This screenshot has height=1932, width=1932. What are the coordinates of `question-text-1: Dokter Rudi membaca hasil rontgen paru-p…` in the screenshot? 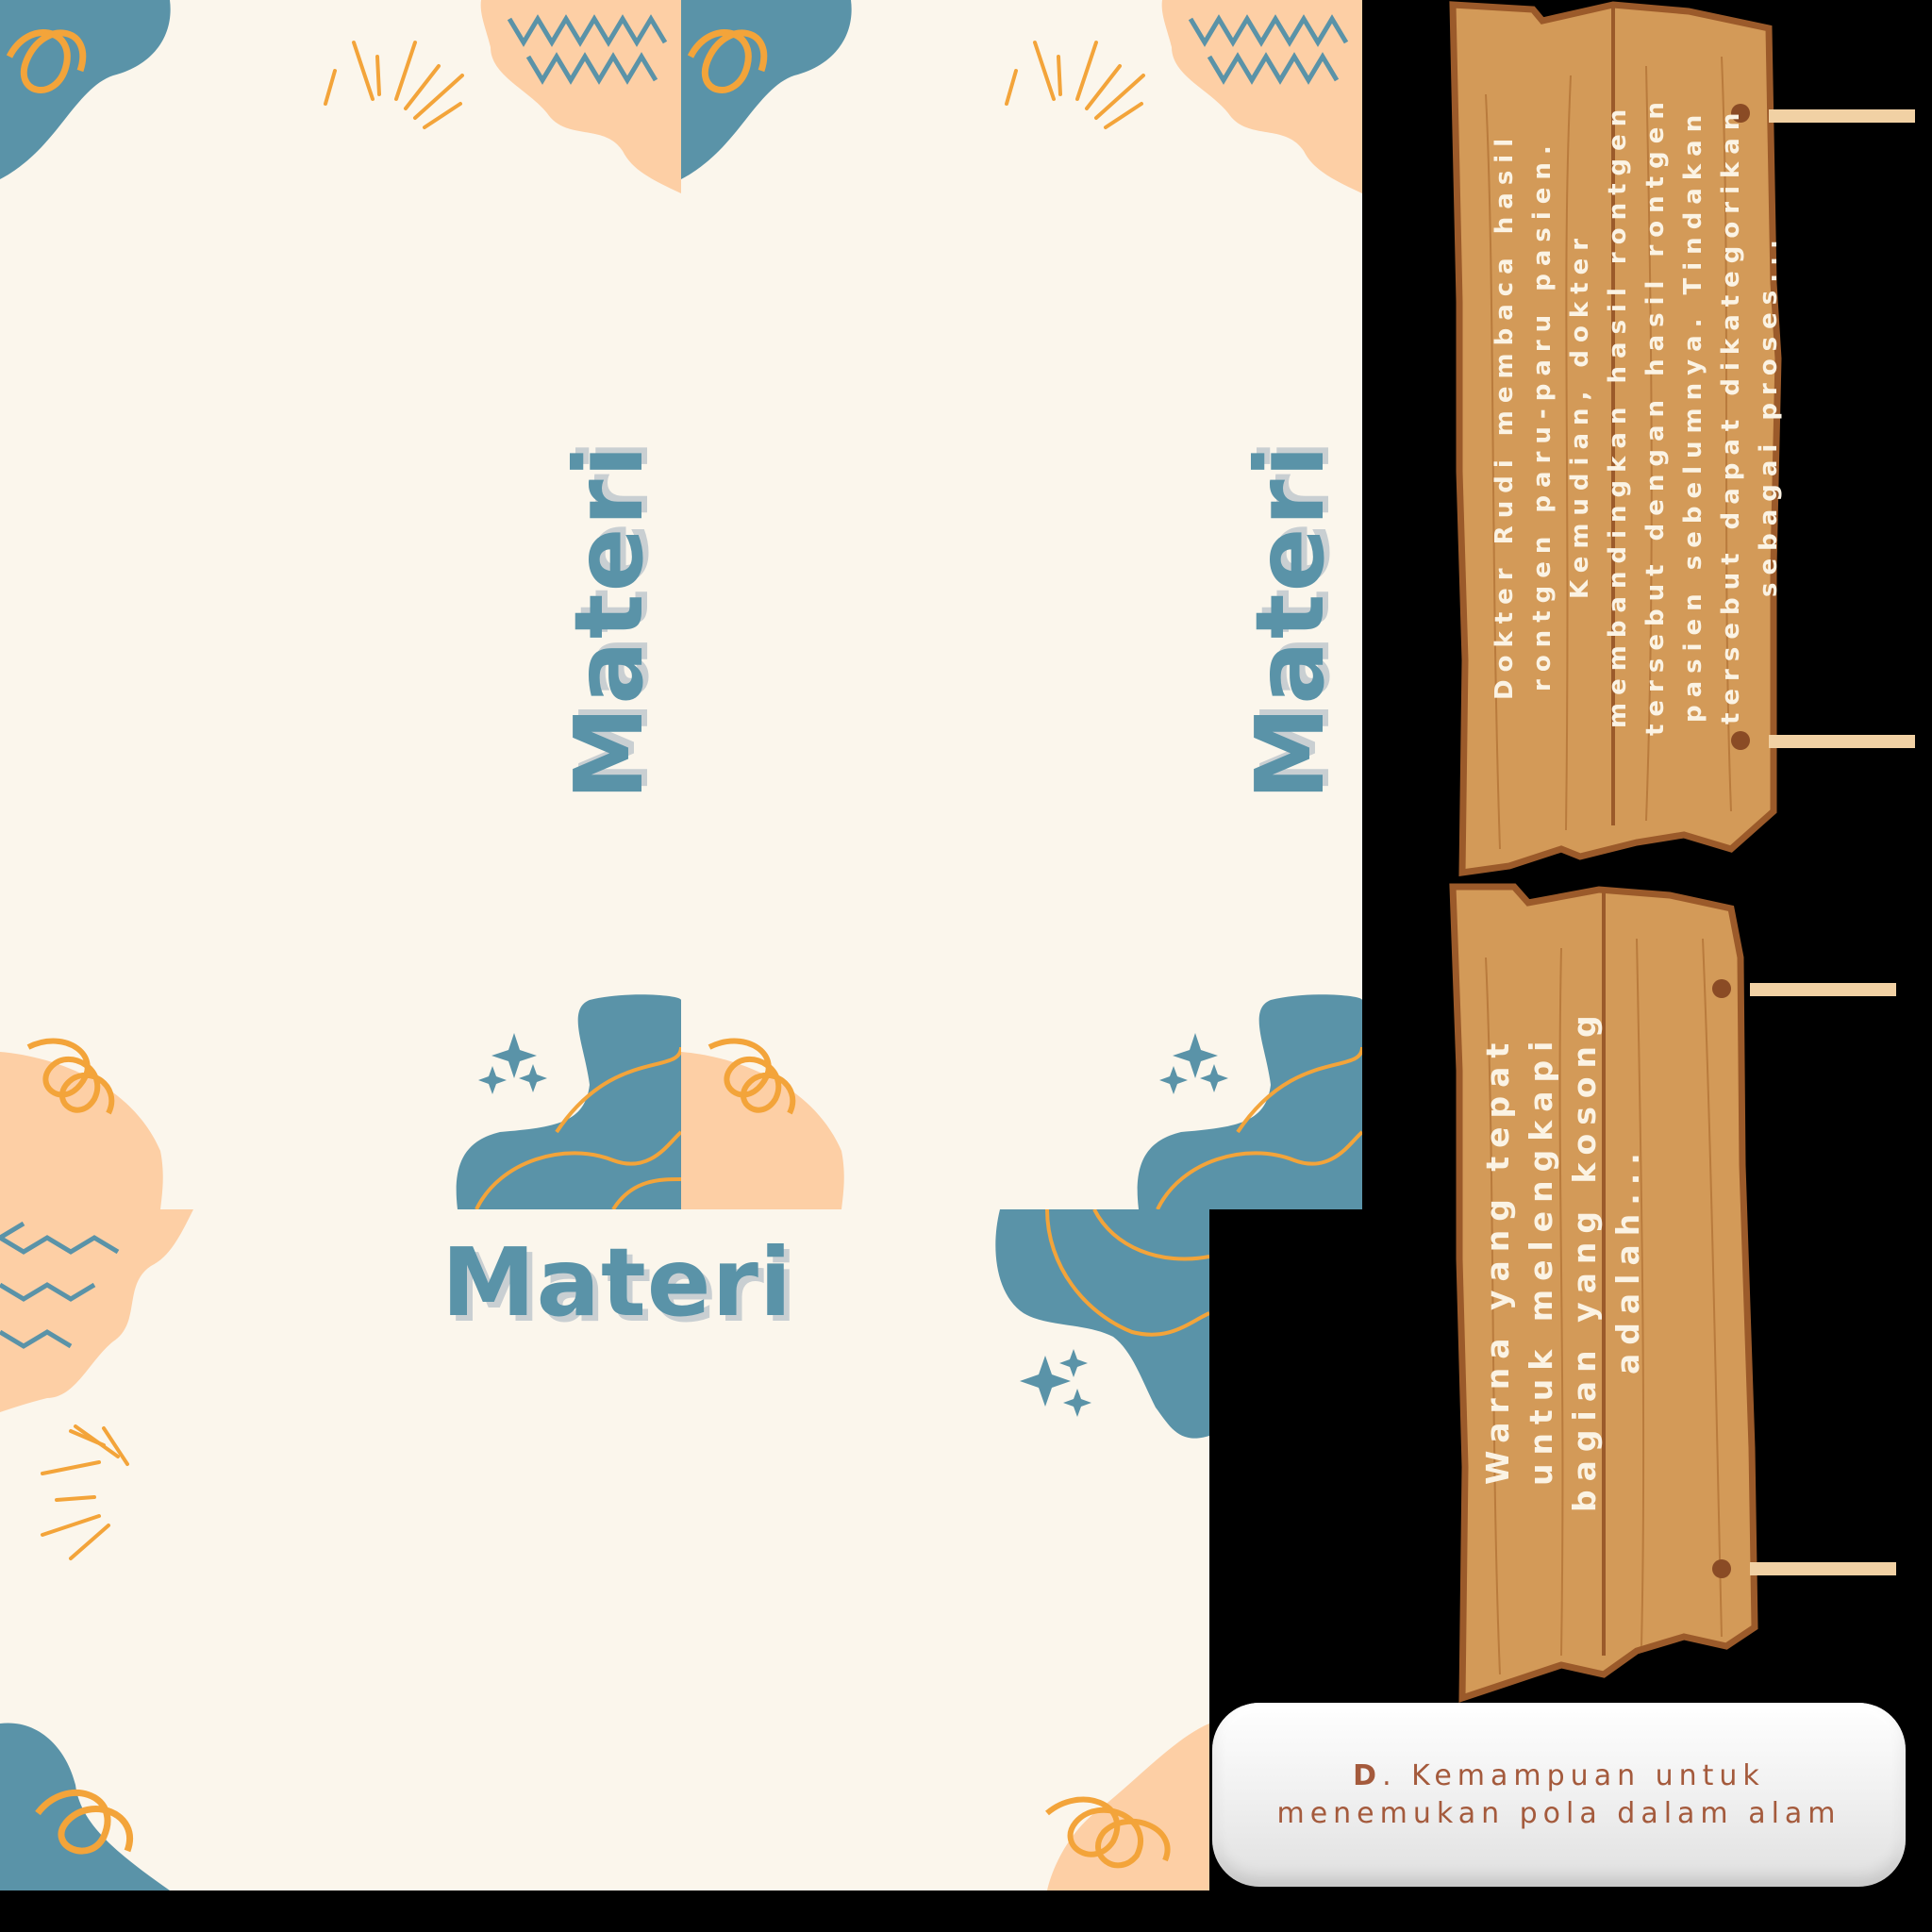 It's located at (1637, 415).